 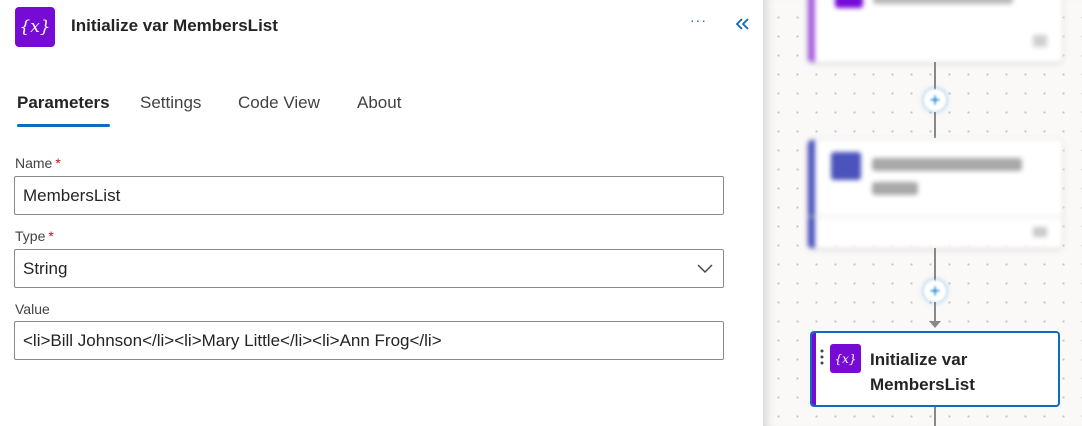 What do you see at coordinates (698, 20) in the screenshot?
I see `more-options-button: ···` at bounding box center [698, 20].